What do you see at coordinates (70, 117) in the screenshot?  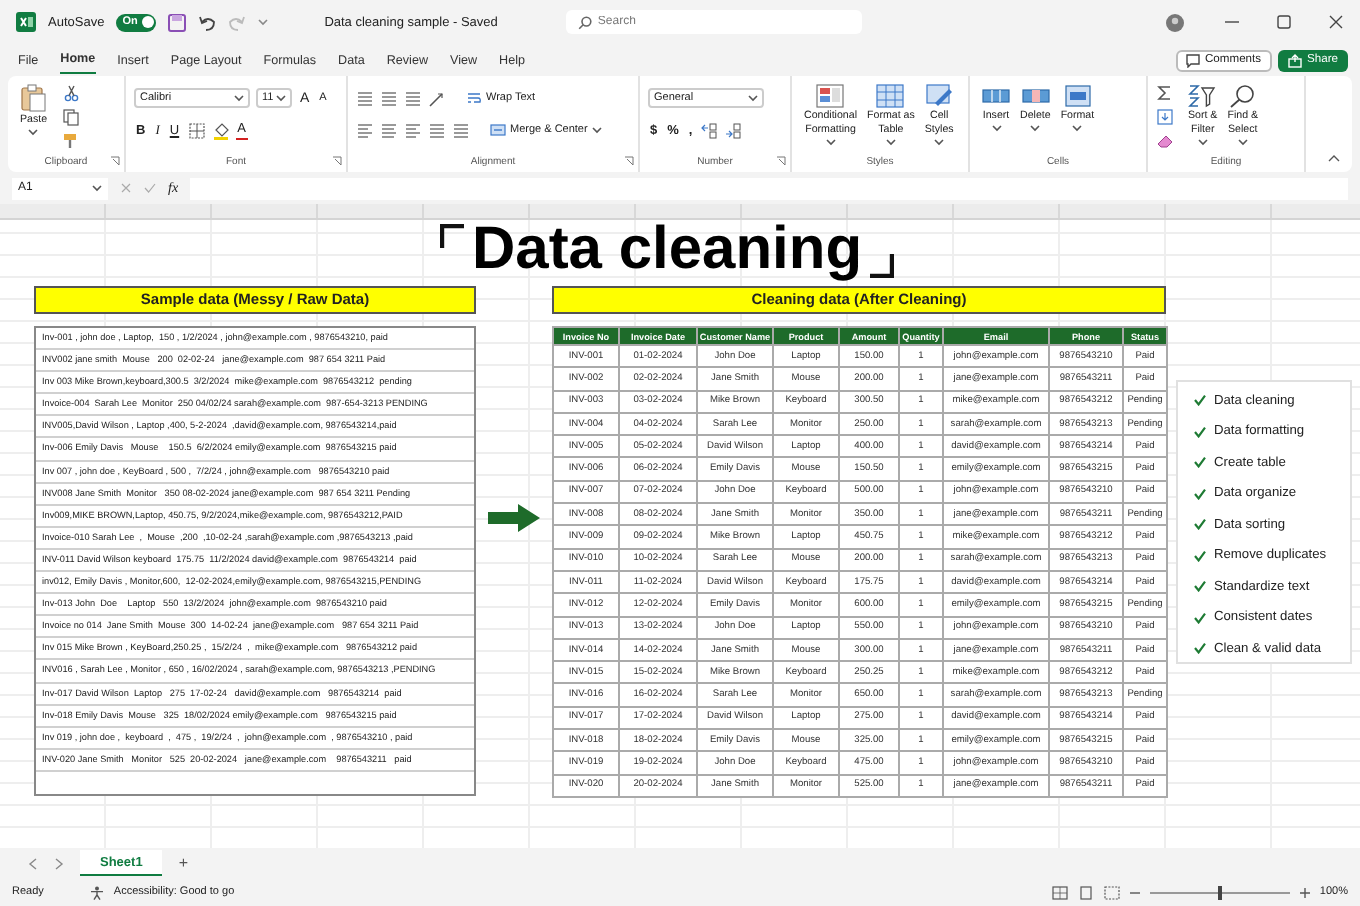 I see `copy-icon` at bounding box center [70, 117].